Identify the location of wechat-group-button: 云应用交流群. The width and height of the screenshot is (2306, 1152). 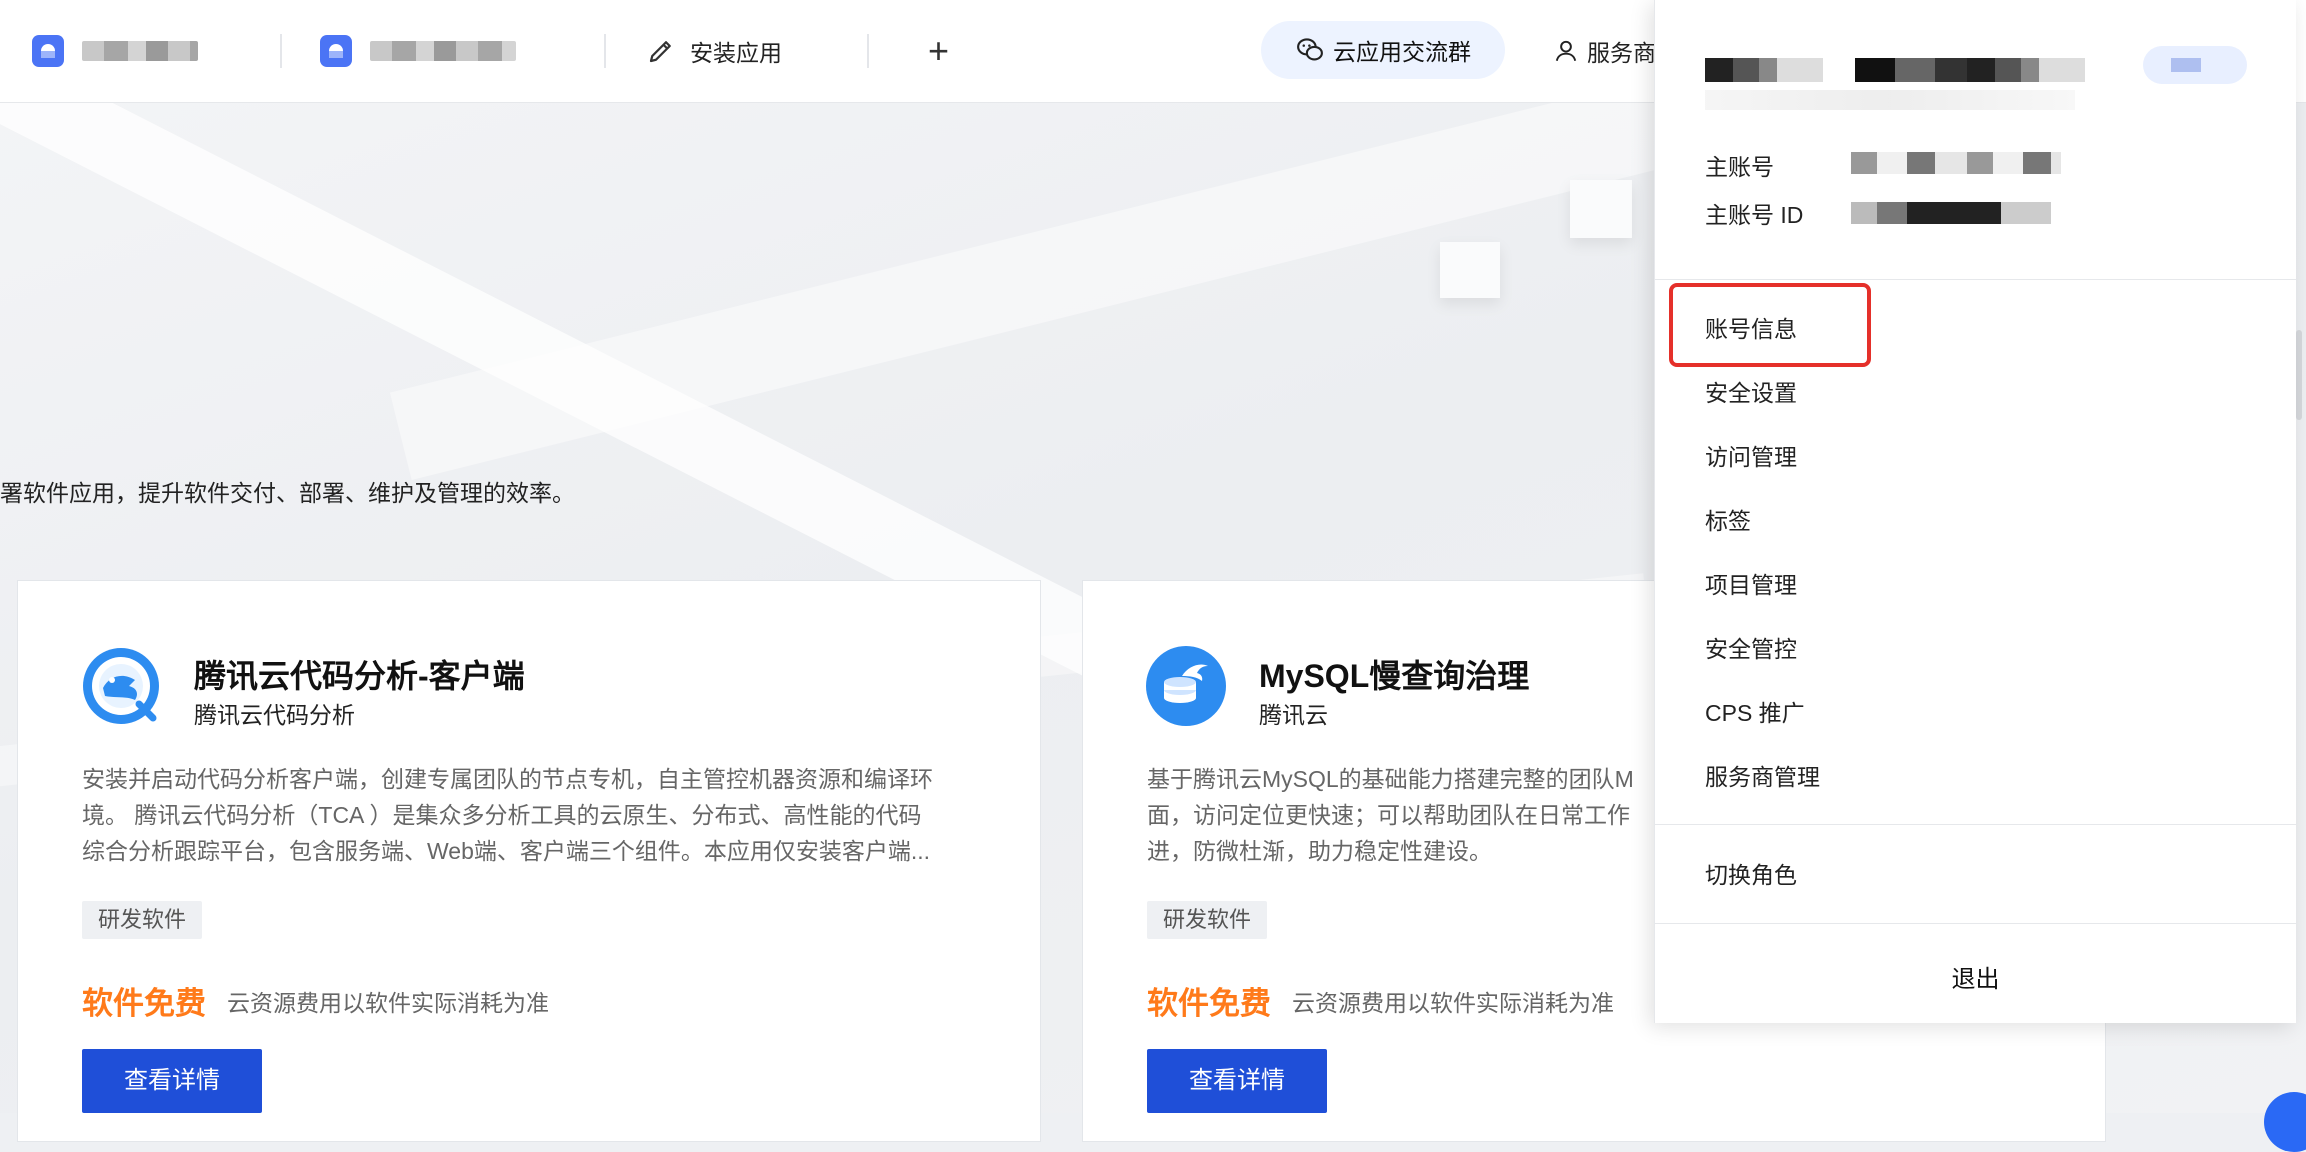
(1383, 50).